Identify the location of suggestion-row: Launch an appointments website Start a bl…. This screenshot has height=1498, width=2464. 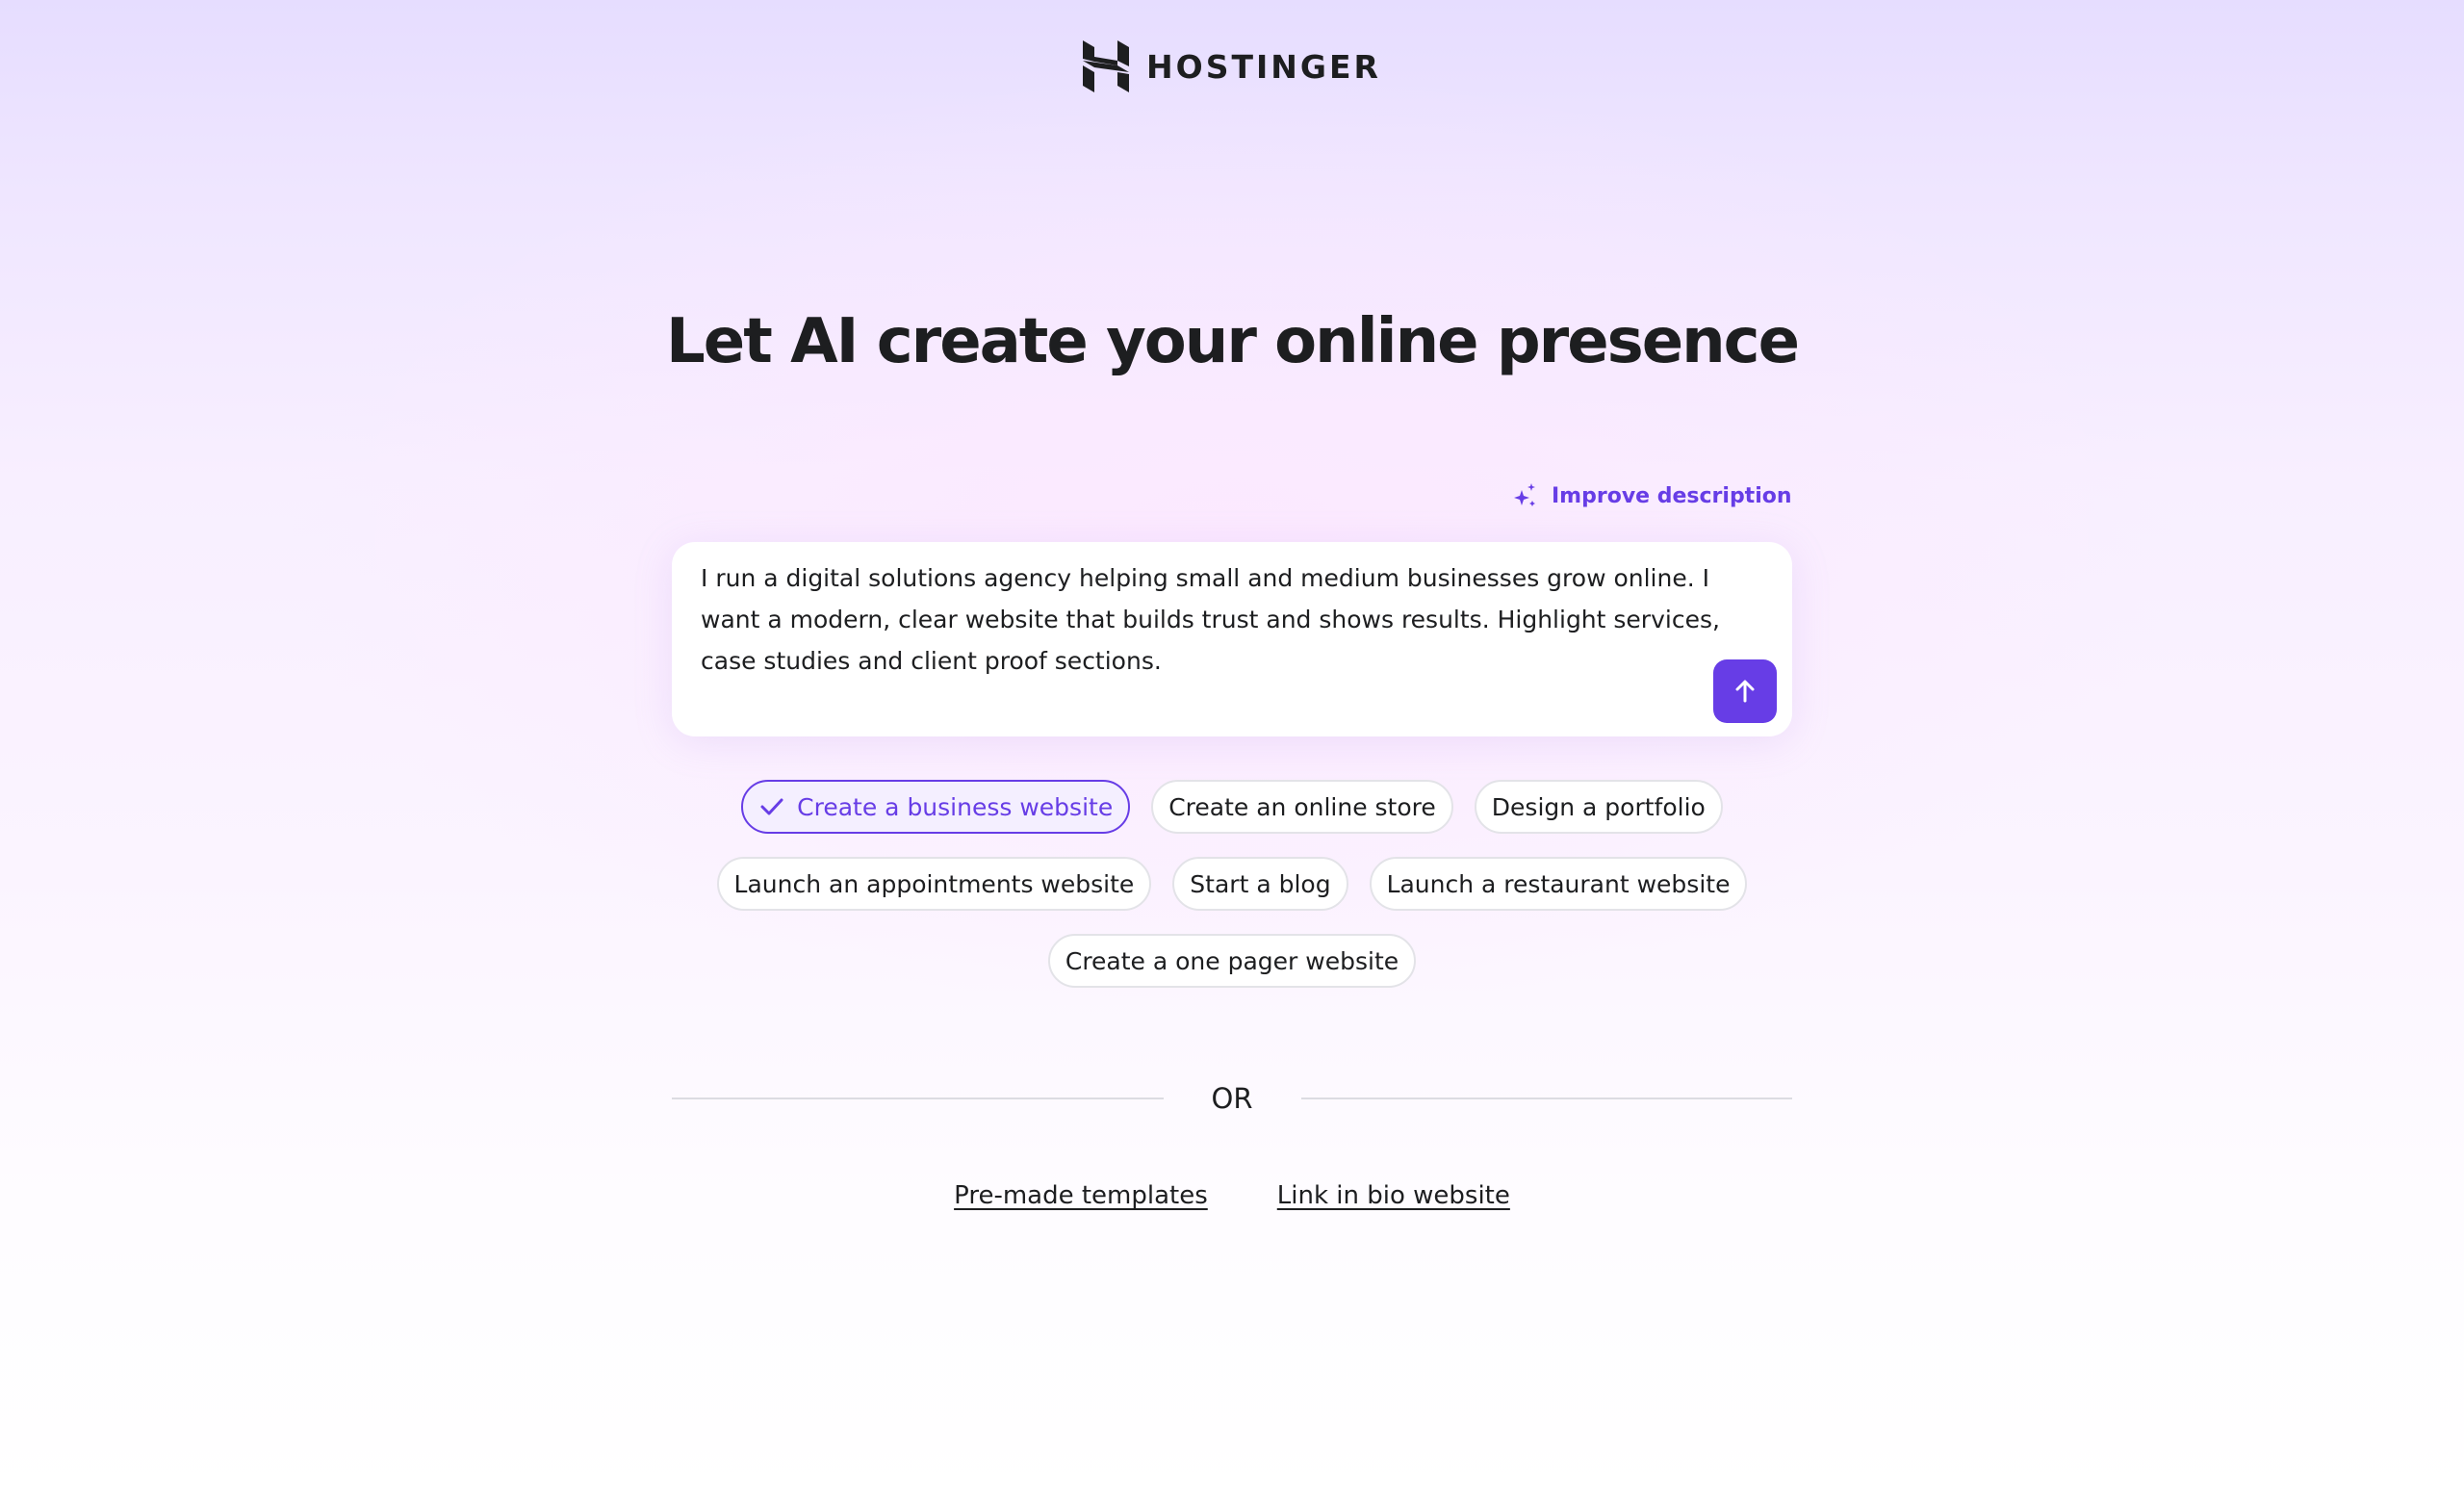
(1232, 884).